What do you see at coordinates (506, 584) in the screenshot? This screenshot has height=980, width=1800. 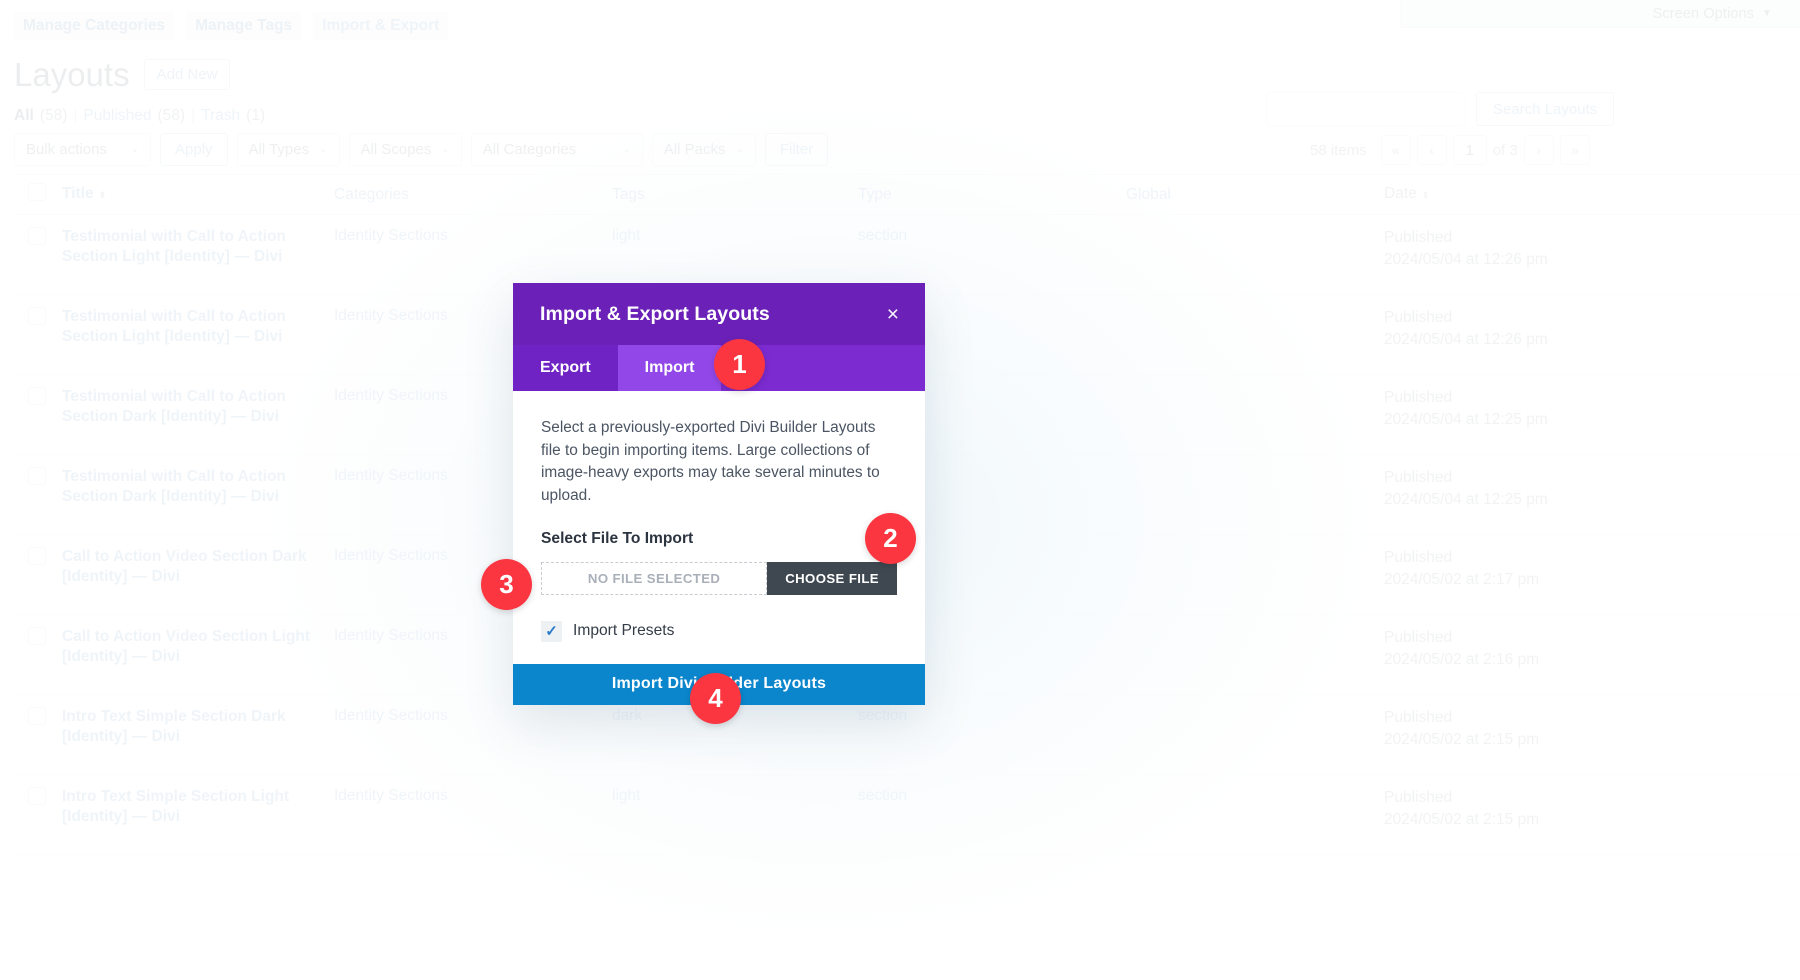 I see `step-badge-3: 3` at bounding box center [506, 584].